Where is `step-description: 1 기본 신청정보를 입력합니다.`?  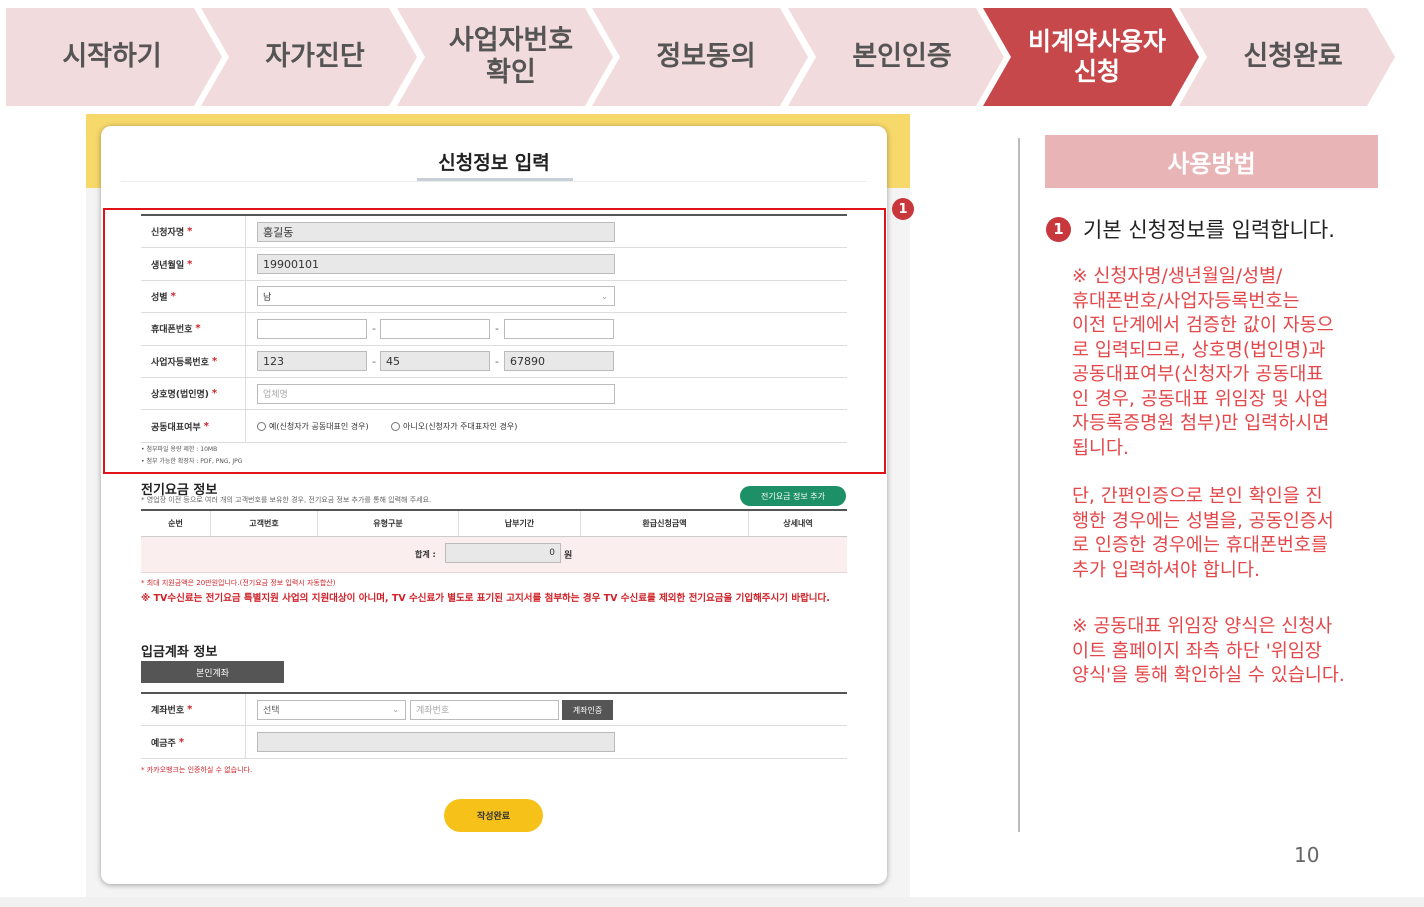 step-description: 1 기본 신청정보를 입력합니다. is located at coordinates (1190, 229).